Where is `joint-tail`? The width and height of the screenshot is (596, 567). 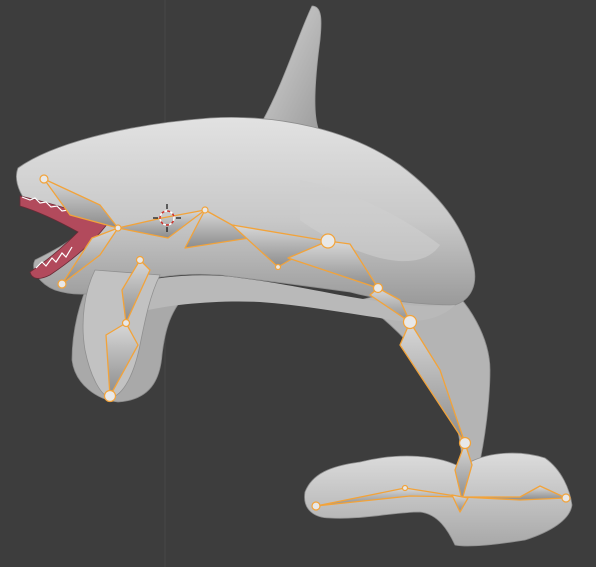 joint-tail is located at coordinates (465, 443).